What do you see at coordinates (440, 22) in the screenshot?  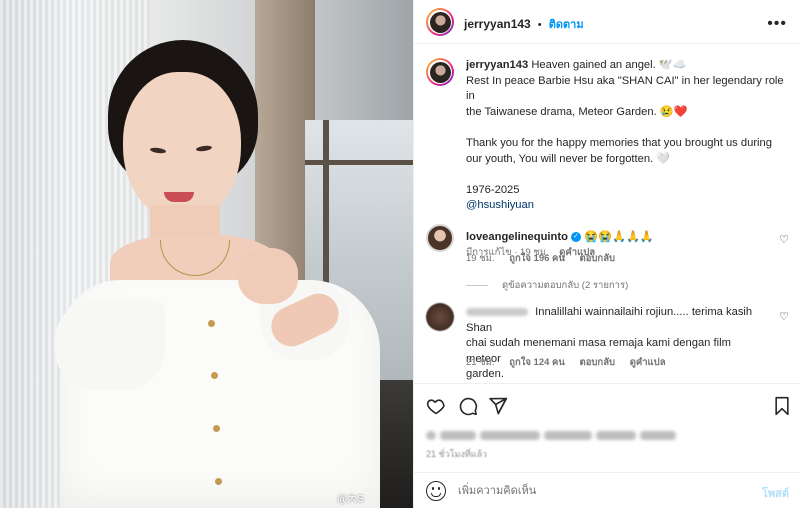 I see `author-avatar` at bounding box center [440, 22].